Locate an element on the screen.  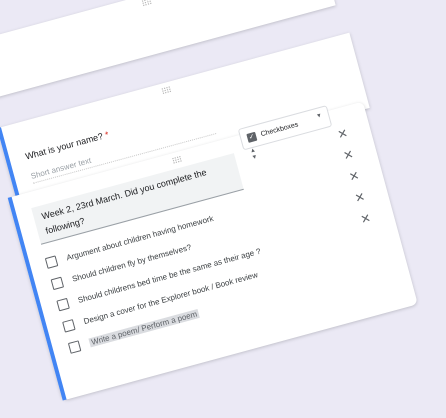
required-asterisk: * is located at coordinates (106, 134).